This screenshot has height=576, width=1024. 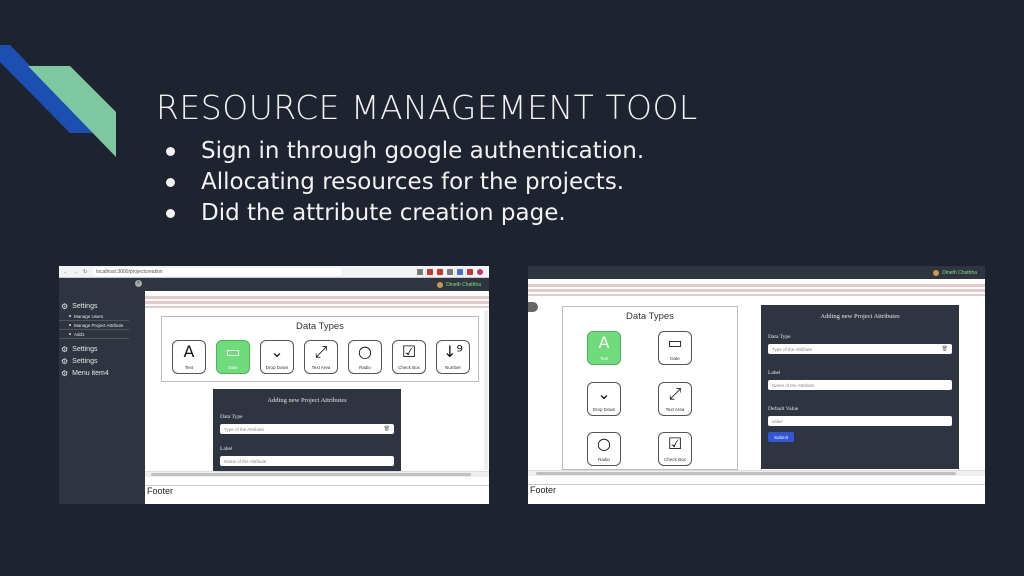 What do you see at coordinates (94, 334) in the screenshot?
I see `sidebar-subitem-add1: Add1` at bounding box center [94, 334].